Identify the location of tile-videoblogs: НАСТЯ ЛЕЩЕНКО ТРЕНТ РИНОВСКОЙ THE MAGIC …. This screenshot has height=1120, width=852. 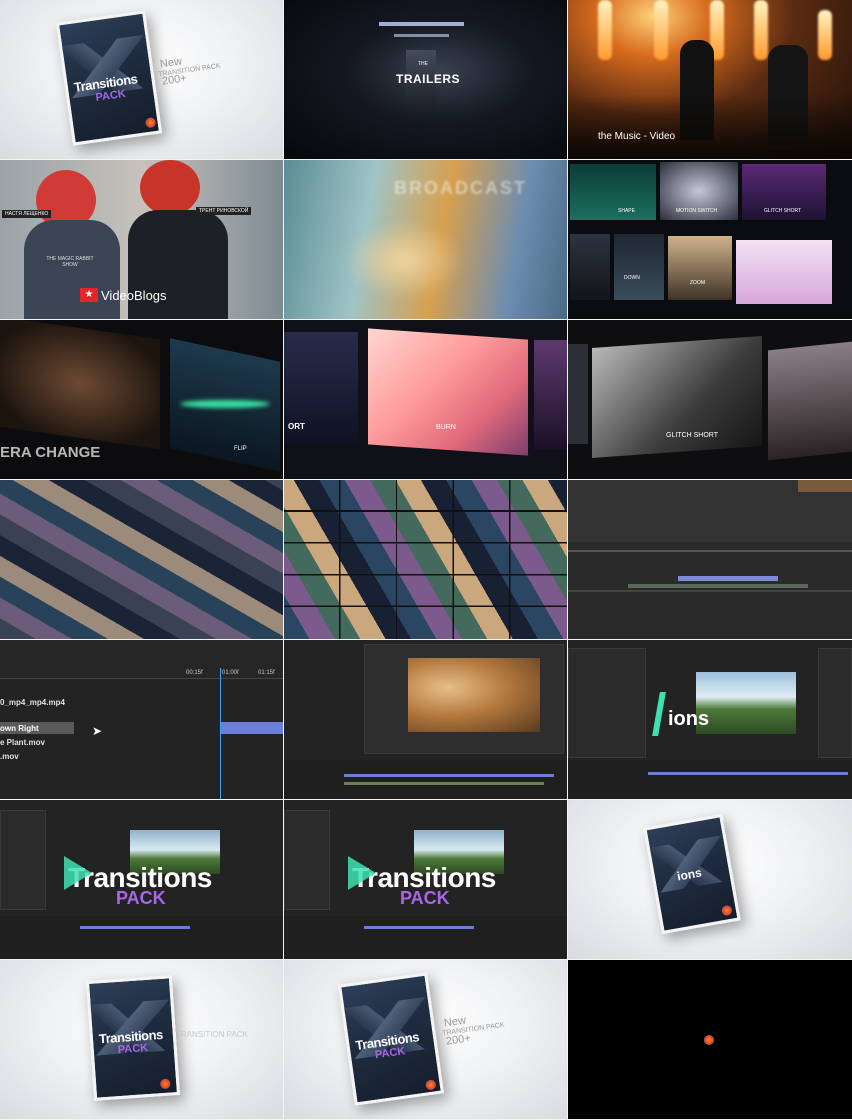
(141, 239).